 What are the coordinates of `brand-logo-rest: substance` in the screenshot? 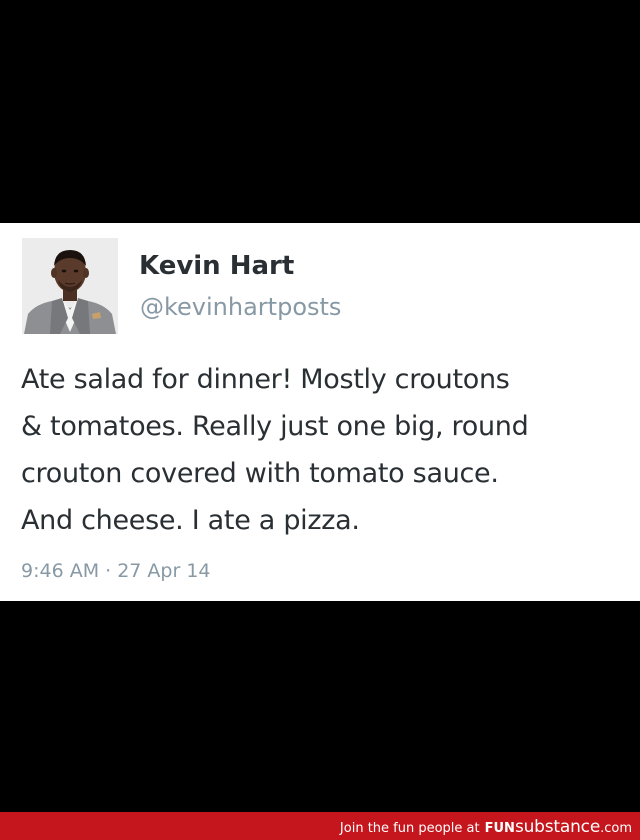 It's located at (557, 827).